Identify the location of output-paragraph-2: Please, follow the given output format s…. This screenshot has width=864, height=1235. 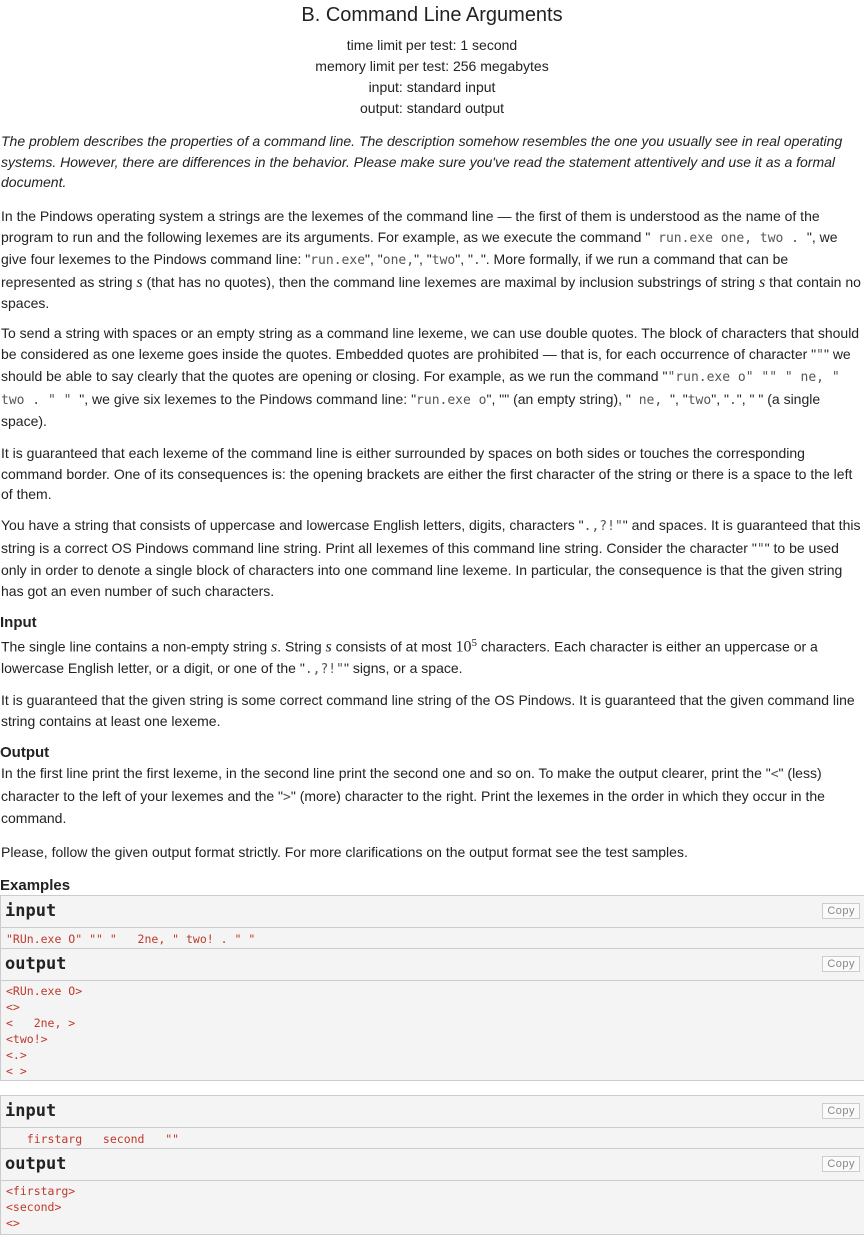
(344, 852).